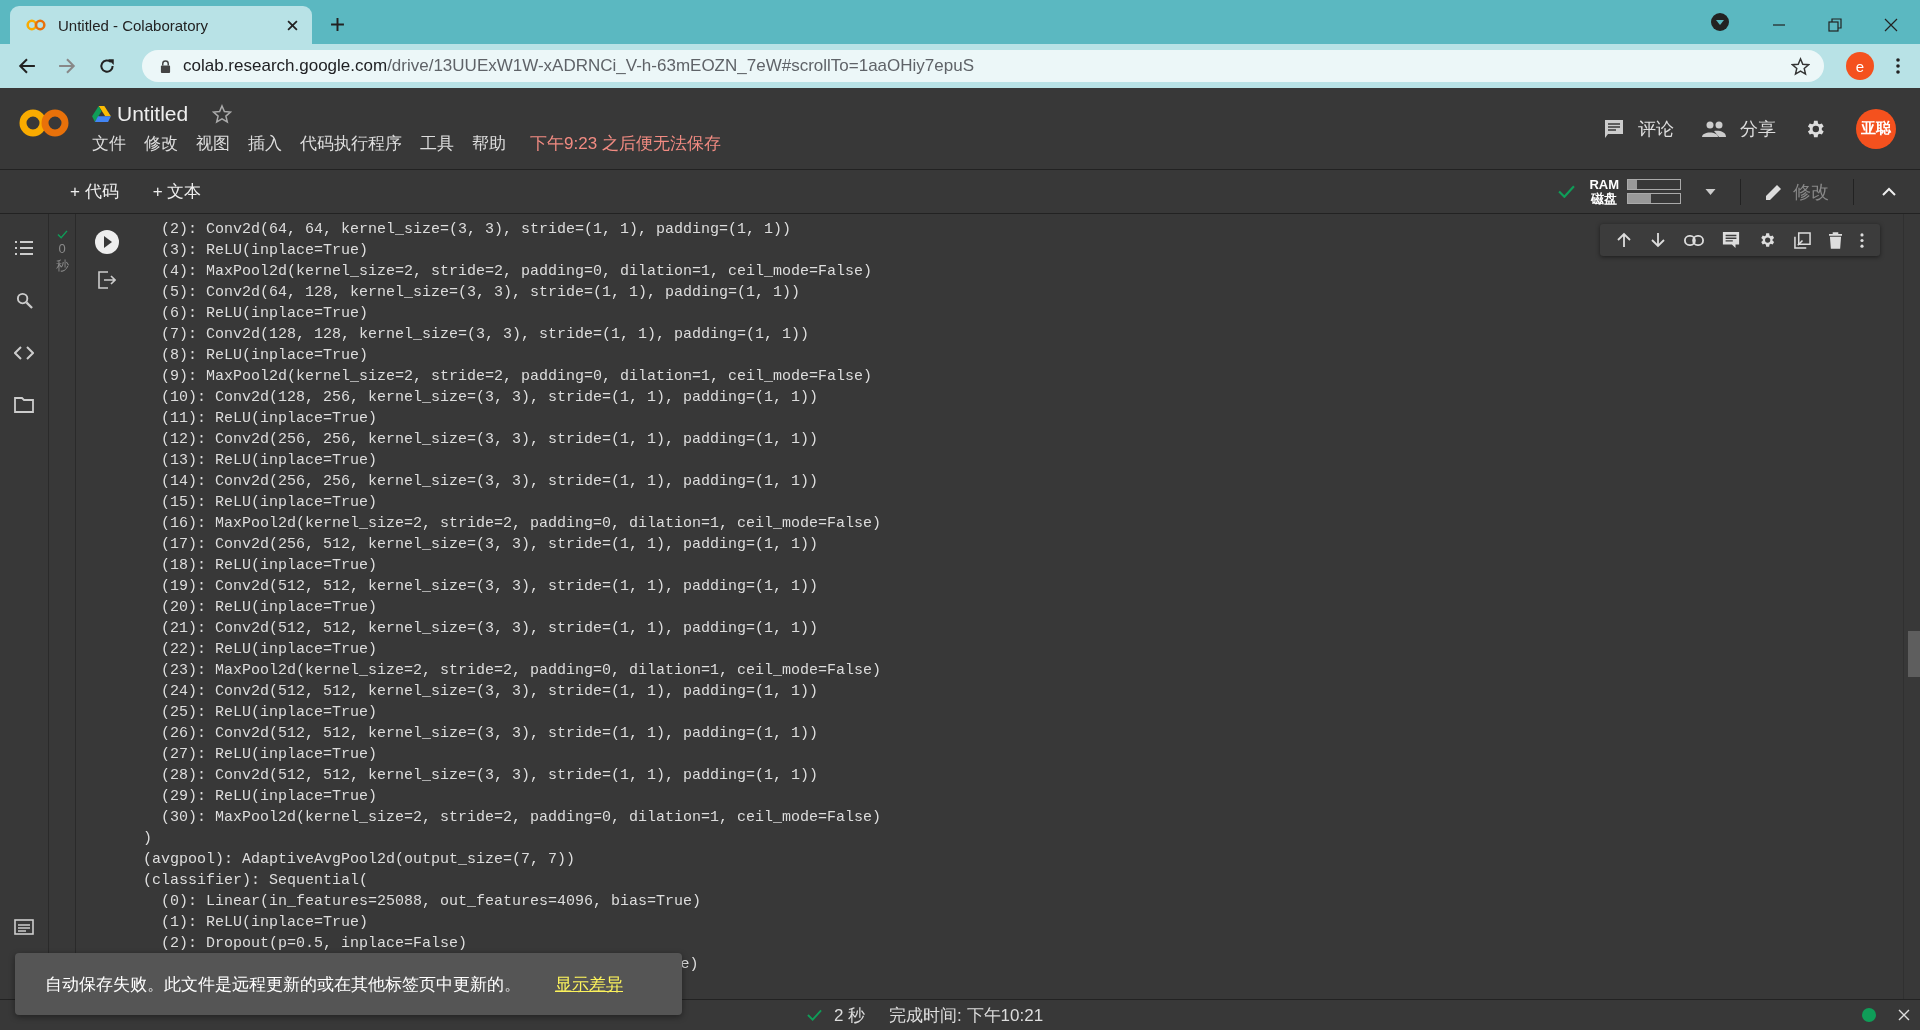 The height and width of the screenshot is (1030, 1920). Describe the element at coordinates (161, 143) in the screenshot. I see `menu-item: 修改` at that location.